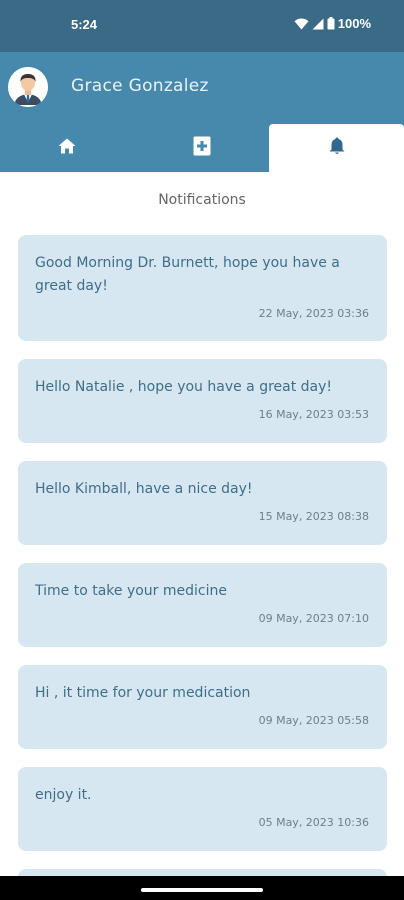 The image size is (404, 900). I want to click on status-icons: 100%, so click(332, 23).